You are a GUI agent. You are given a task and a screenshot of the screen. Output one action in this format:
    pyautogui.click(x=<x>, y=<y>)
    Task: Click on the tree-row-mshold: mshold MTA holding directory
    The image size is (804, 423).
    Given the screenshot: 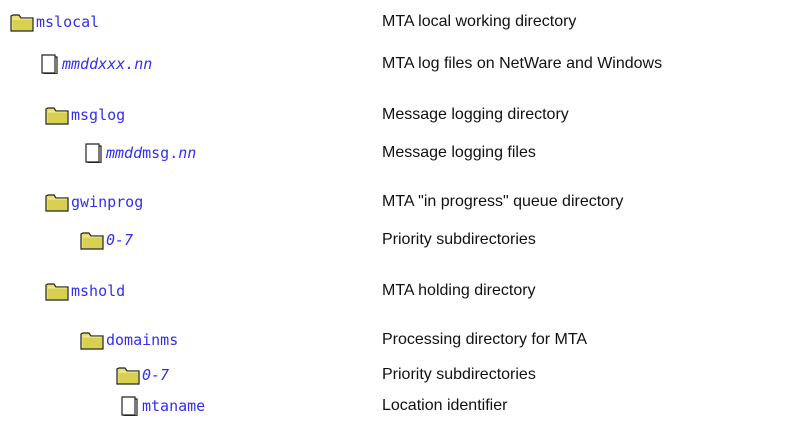 What is the action you would take?
    pyautogui.click(x=402, y=291)
    